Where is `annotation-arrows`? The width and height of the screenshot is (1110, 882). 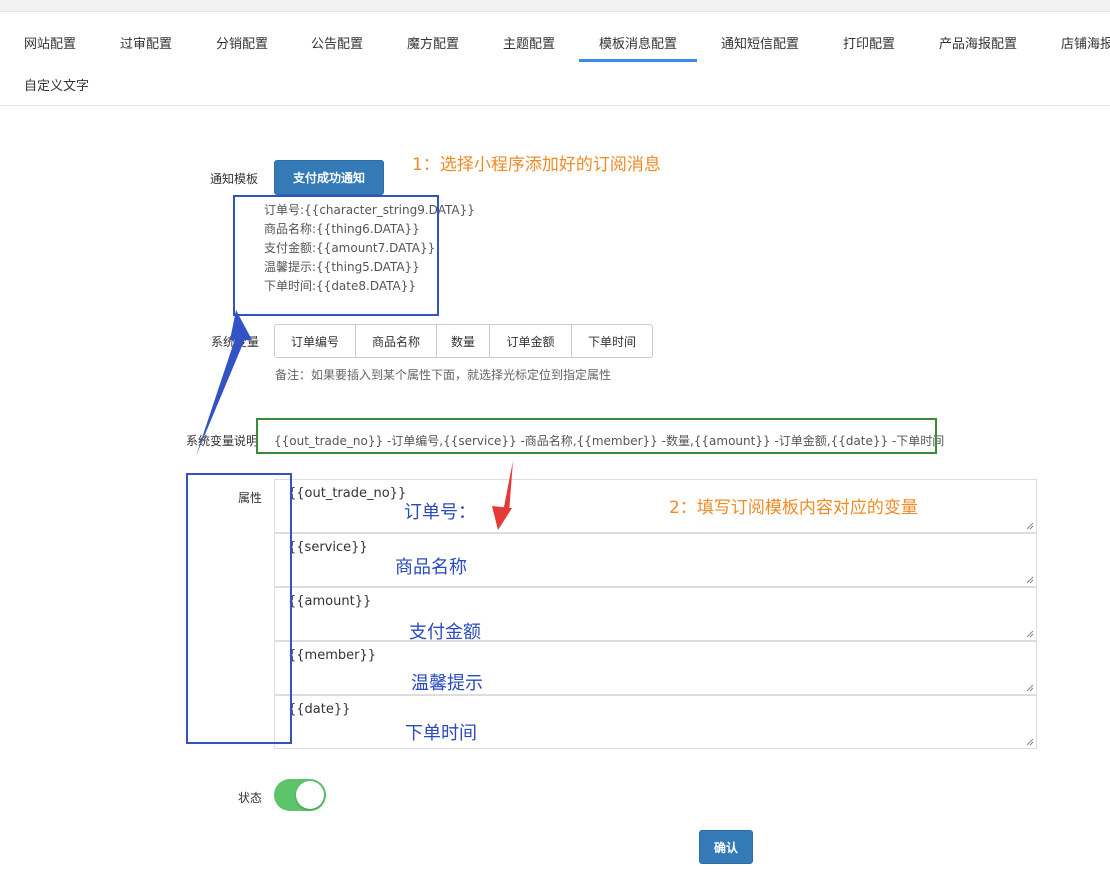
annotation-arrows is located at coordinates (354, 420).